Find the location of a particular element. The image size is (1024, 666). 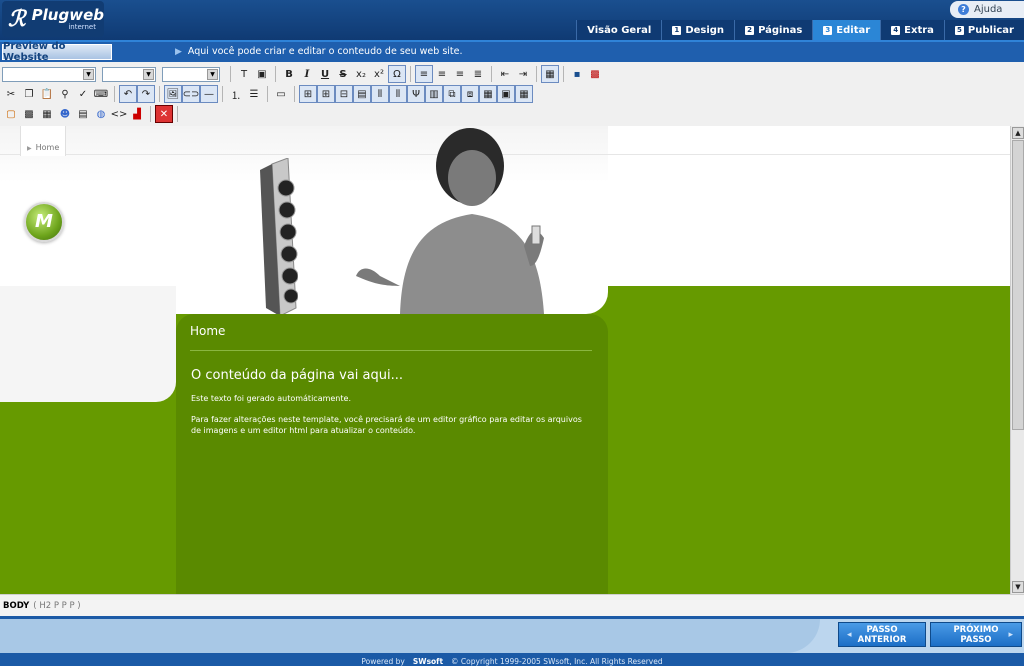

save-icon: ▪ is located at coordinates (577, 74).